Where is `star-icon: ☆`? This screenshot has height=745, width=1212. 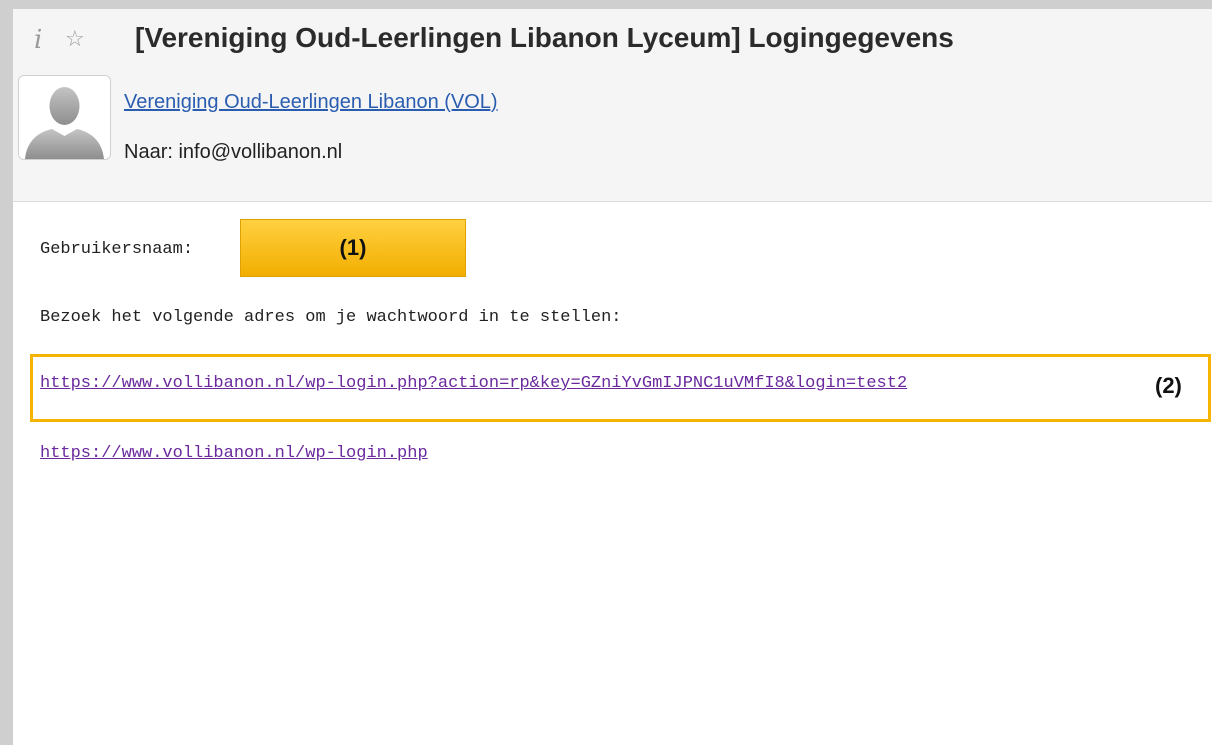 star-icon: ☆ is located at coordinates (79, 40).